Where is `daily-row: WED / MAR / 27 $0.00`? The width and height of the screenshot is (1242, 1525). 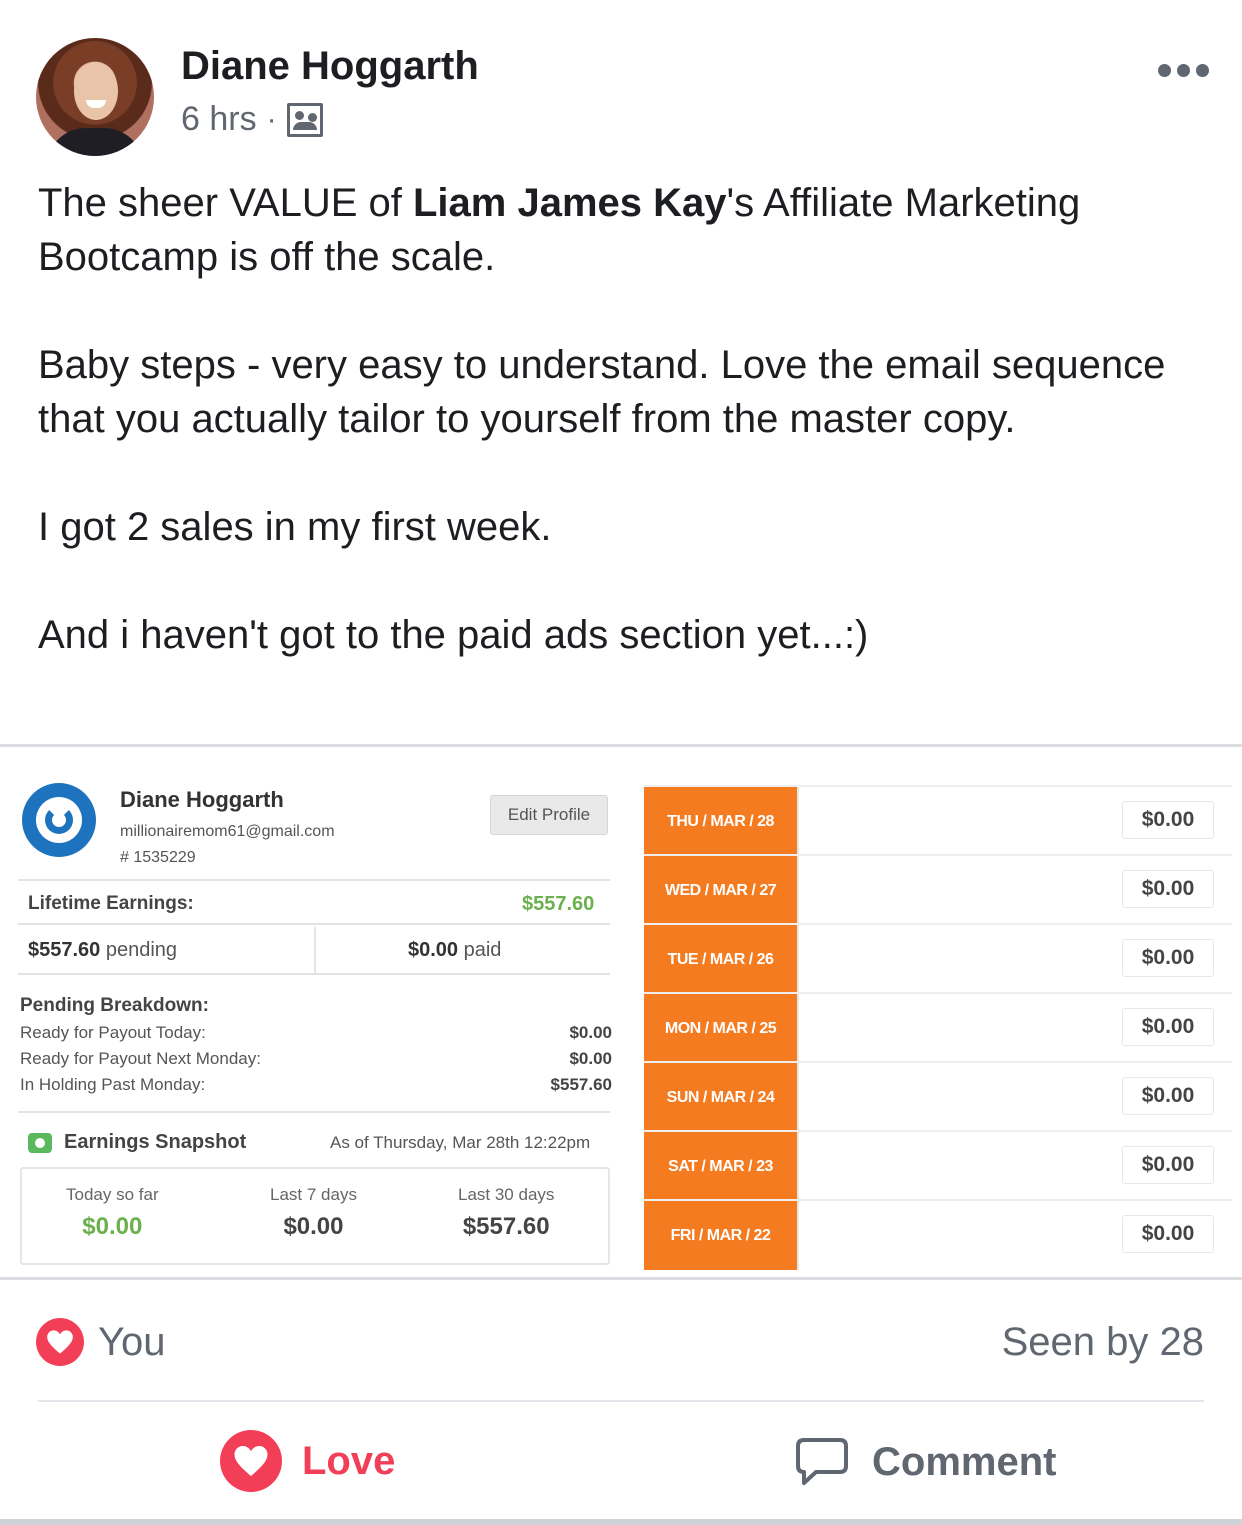
daily-row: WED / MAR / 27 $0.00 is located at coordinates (938, 889).